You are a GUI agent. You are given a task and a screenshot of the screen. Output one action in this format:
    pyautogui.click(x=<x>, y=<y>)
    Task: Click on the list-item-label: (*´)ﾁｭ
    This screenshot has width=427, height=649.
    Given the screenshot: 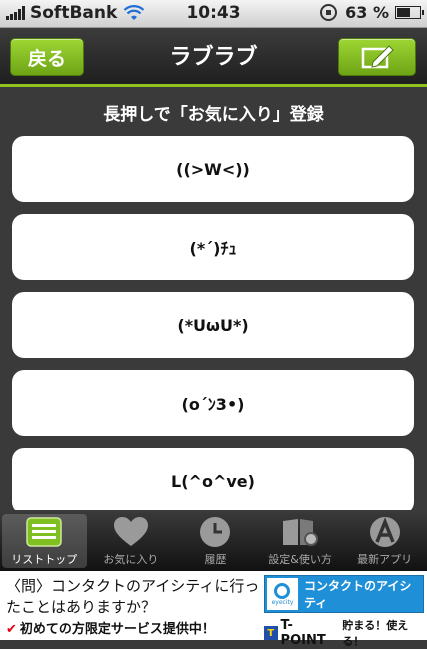 What is the action you would take?
    pyautogui.click(x=213, y=248)
    